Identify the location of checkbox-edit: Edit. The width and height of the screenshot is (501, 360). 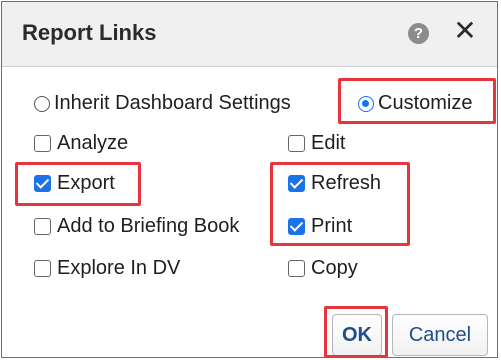
(316, 143).